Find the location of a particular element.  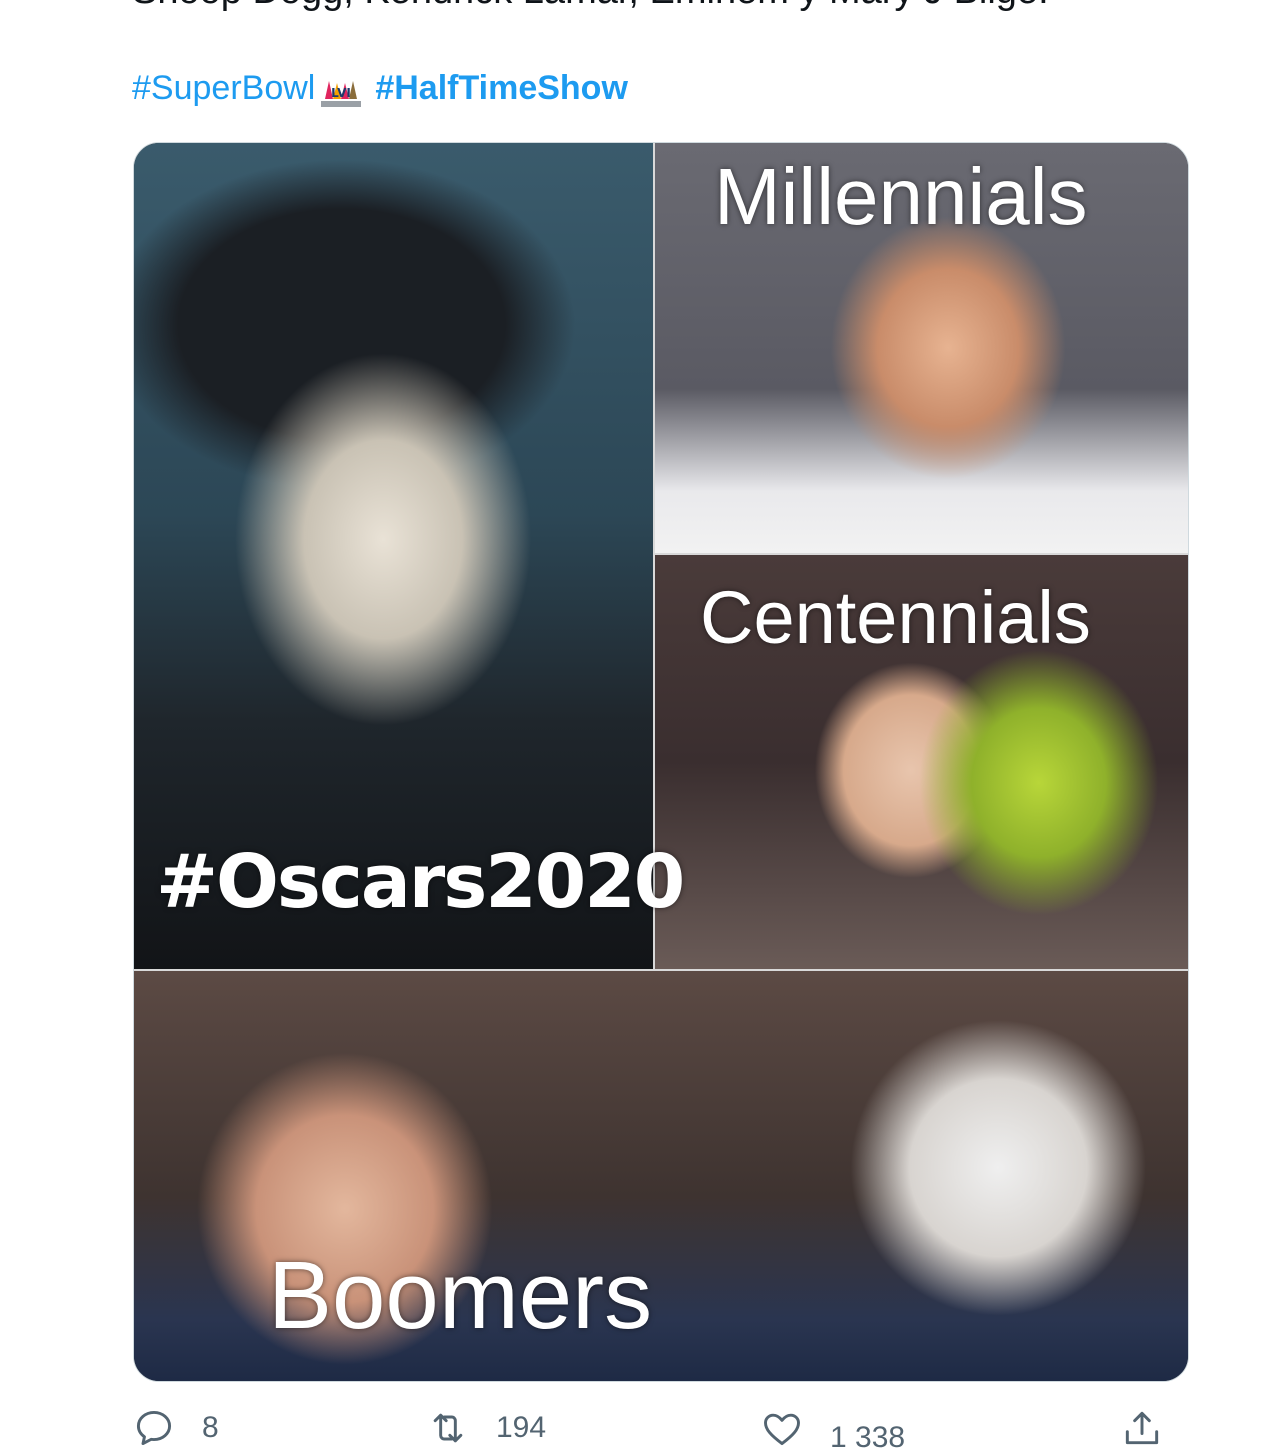

super-bowl-lvi-logo-icon: LVI is located at coordinates (341, 92).